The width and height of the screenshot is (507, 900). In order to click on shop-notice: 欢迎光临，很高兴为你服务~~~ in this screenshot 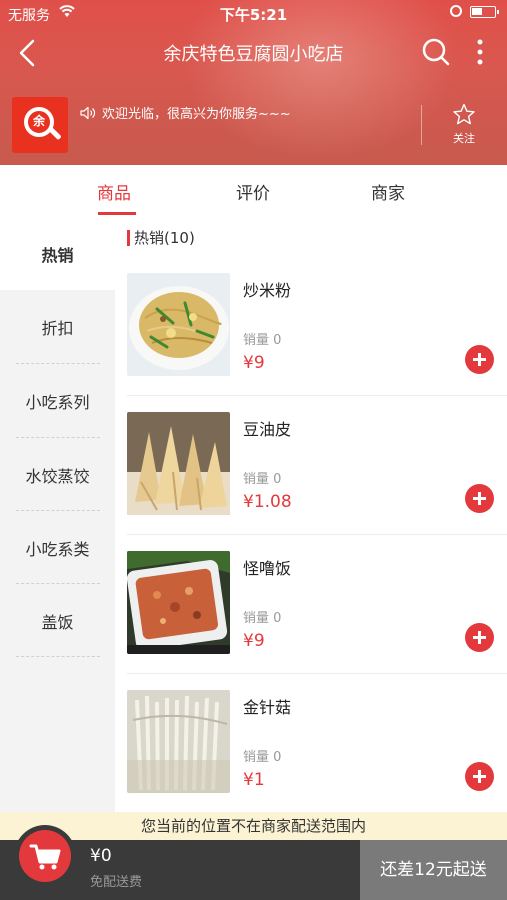, I will do `click(185, 112)`.